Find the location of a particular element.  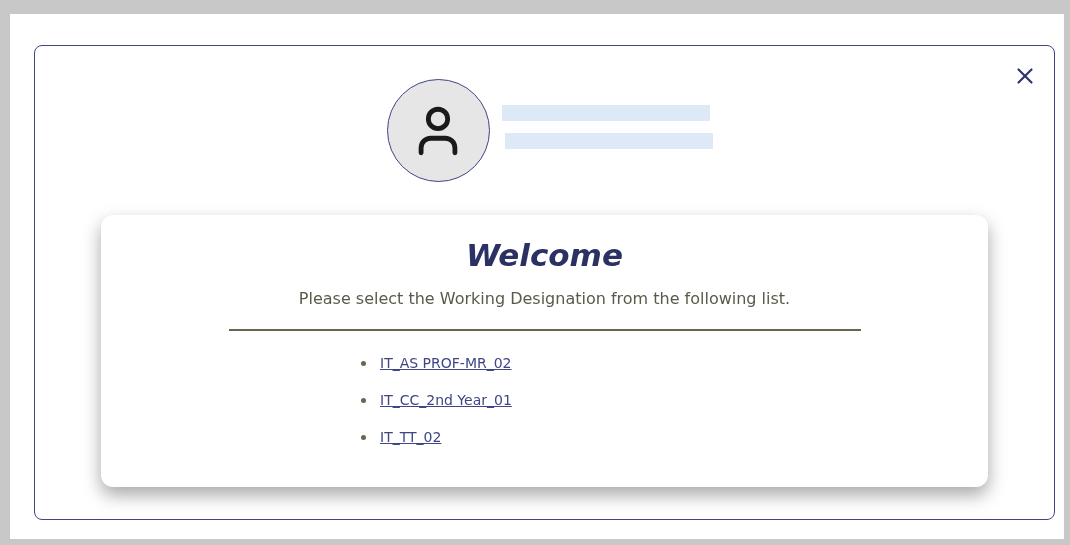

designation-link: IT_AS PROF-MR_02 is located at coordinates (446, 363).